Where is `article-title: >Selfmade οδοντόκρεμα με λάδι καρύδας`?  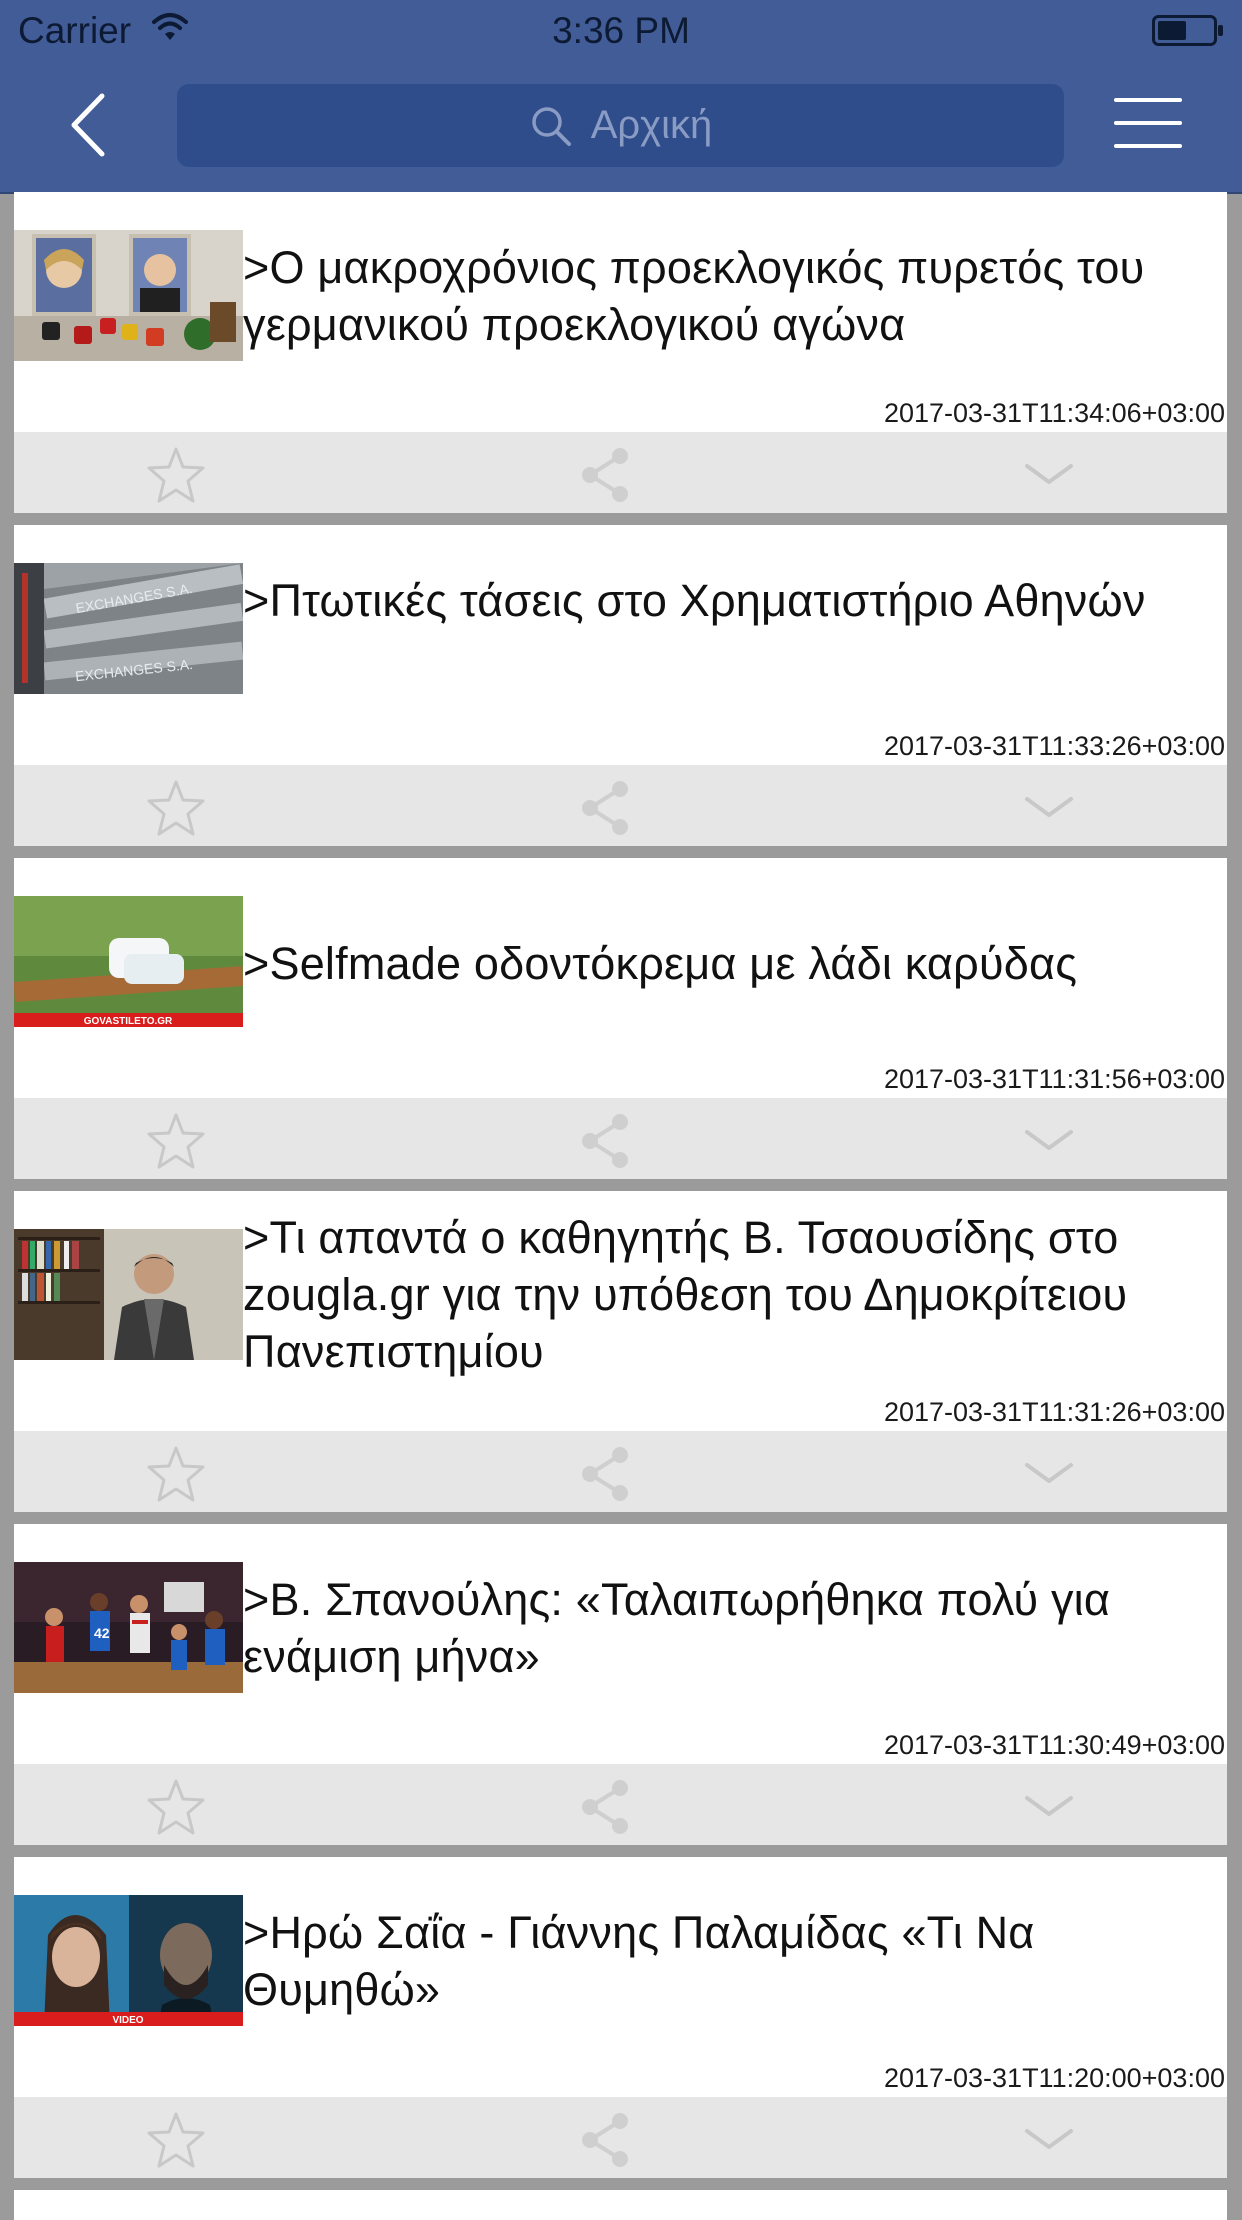
article-title: >Selfmade οδοντόκρεμα με λάδι καρύδας is located at coordinates (735, 963).